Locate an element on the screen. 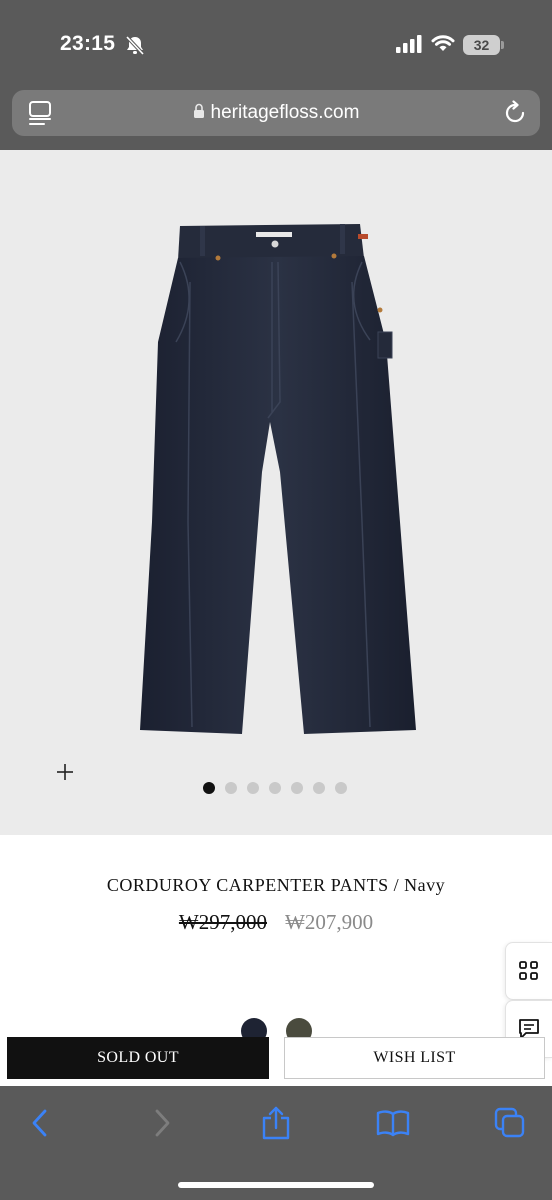 Image resolution: width=552 pixels, height=1200 pixels. url-text: heritagefloss.com is located at coordinates (285, 112).